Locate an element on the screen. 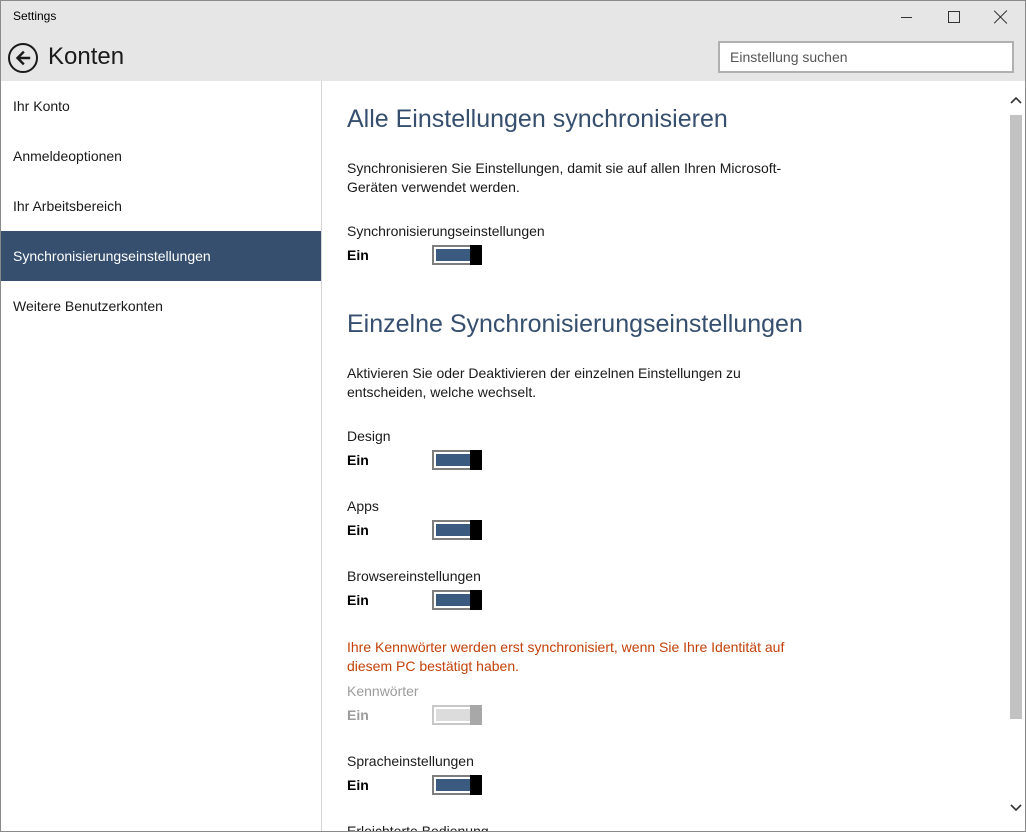  setting-label-passwords: Kennwörter is located at coordinates (383, 691).